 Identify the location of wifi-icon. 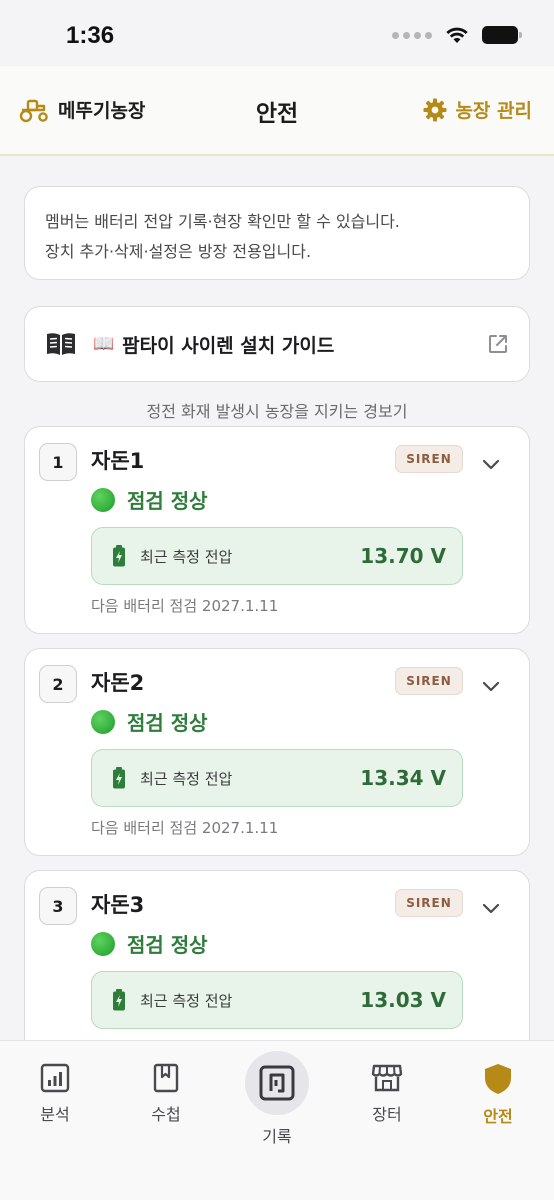
(457, 35).